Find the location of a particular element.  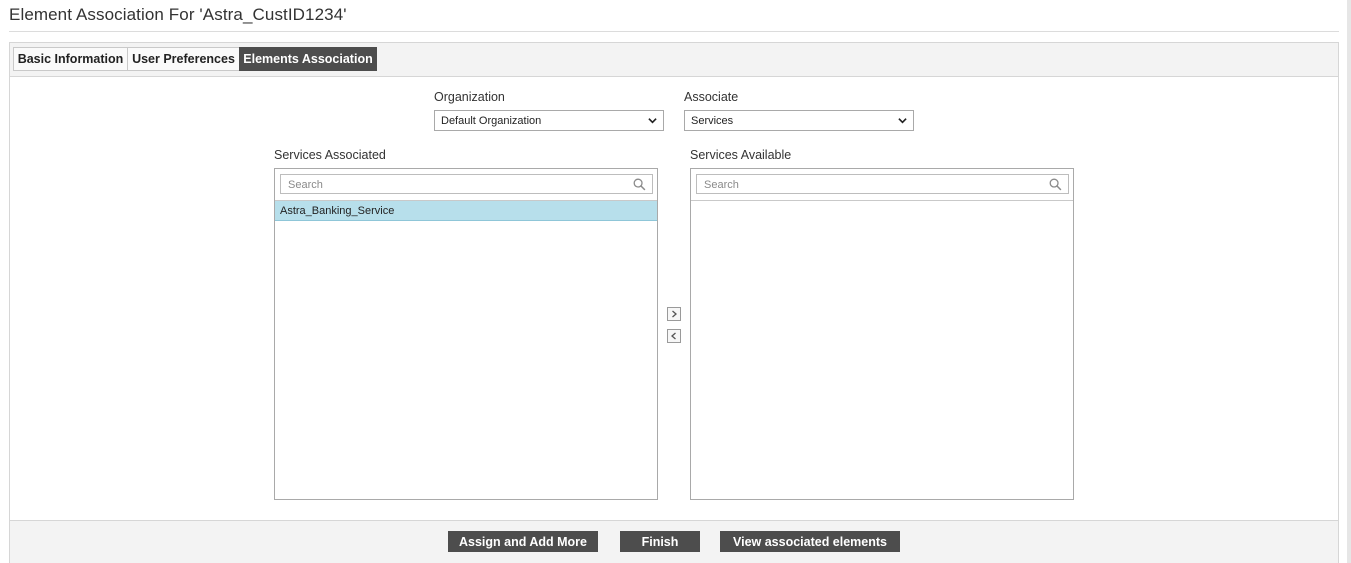

chevron-right-icon is located at coordinates (674, 314).